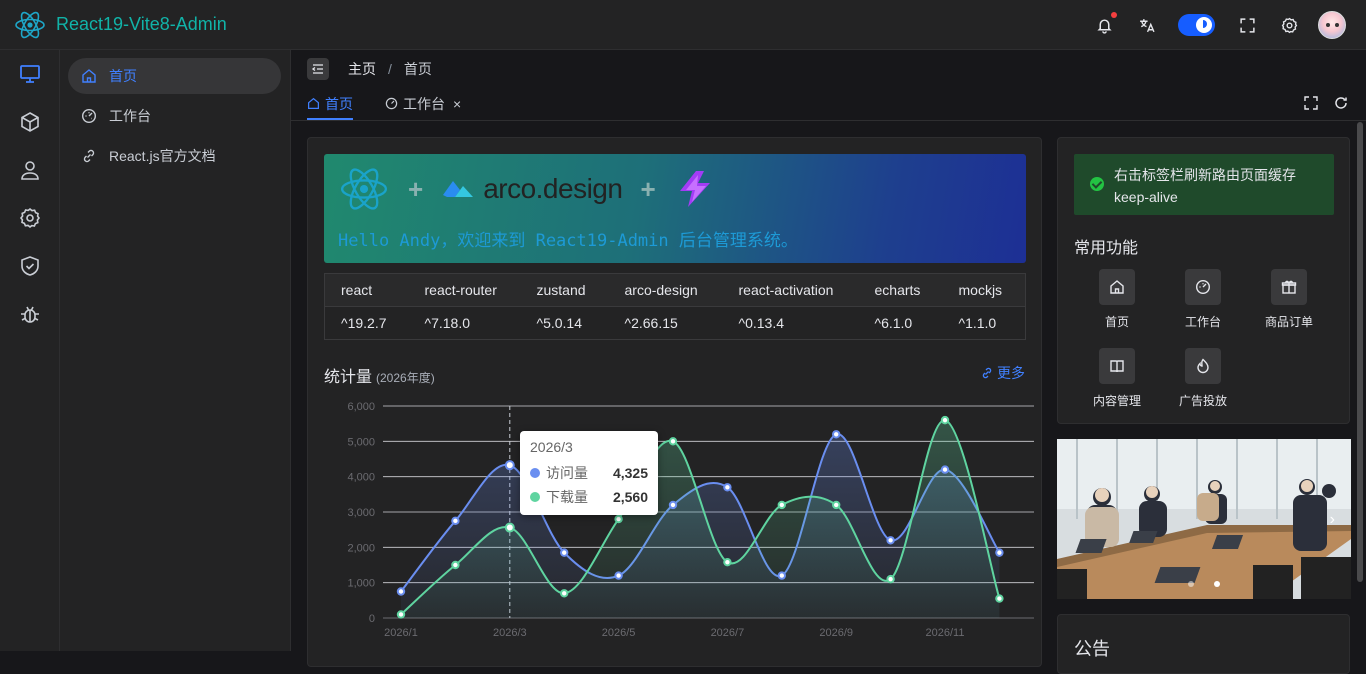  I want to click on carousel-dot, so click(1191, 584).